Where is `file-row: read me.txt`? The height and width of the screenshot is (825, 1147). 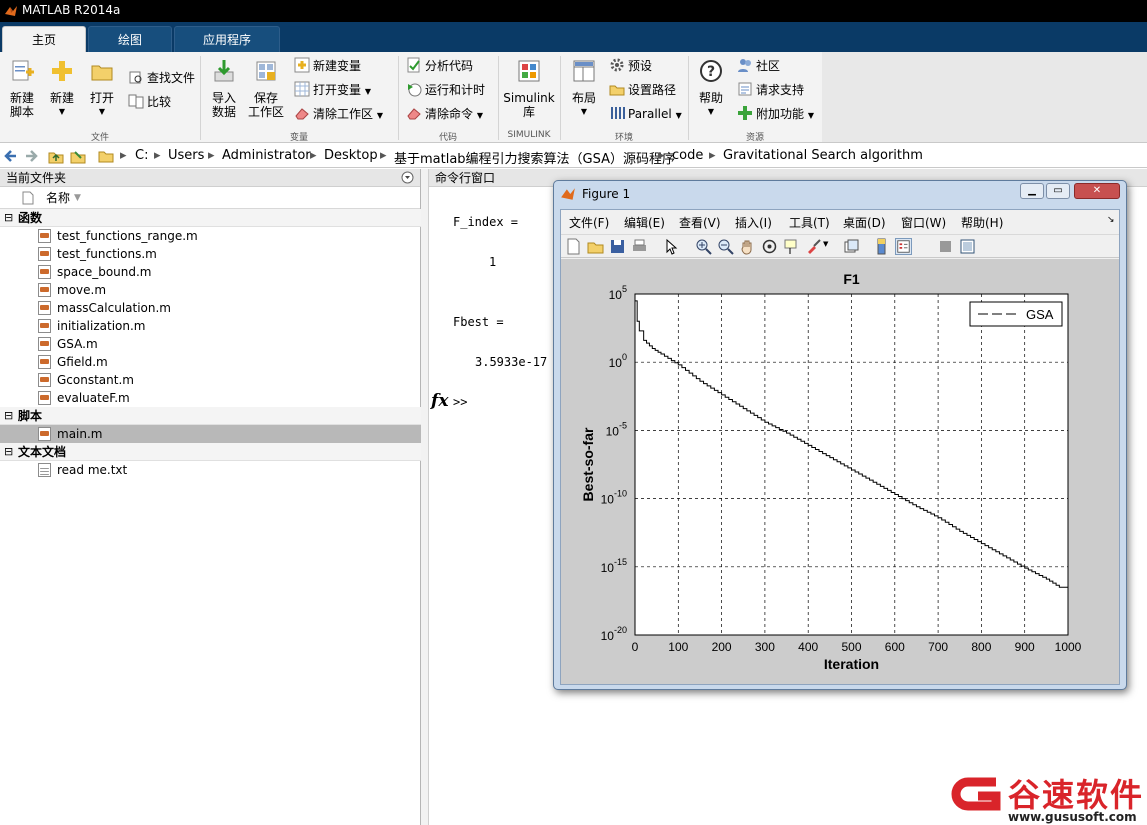 file-row: read me.txt is located at coordinates (210, 470).